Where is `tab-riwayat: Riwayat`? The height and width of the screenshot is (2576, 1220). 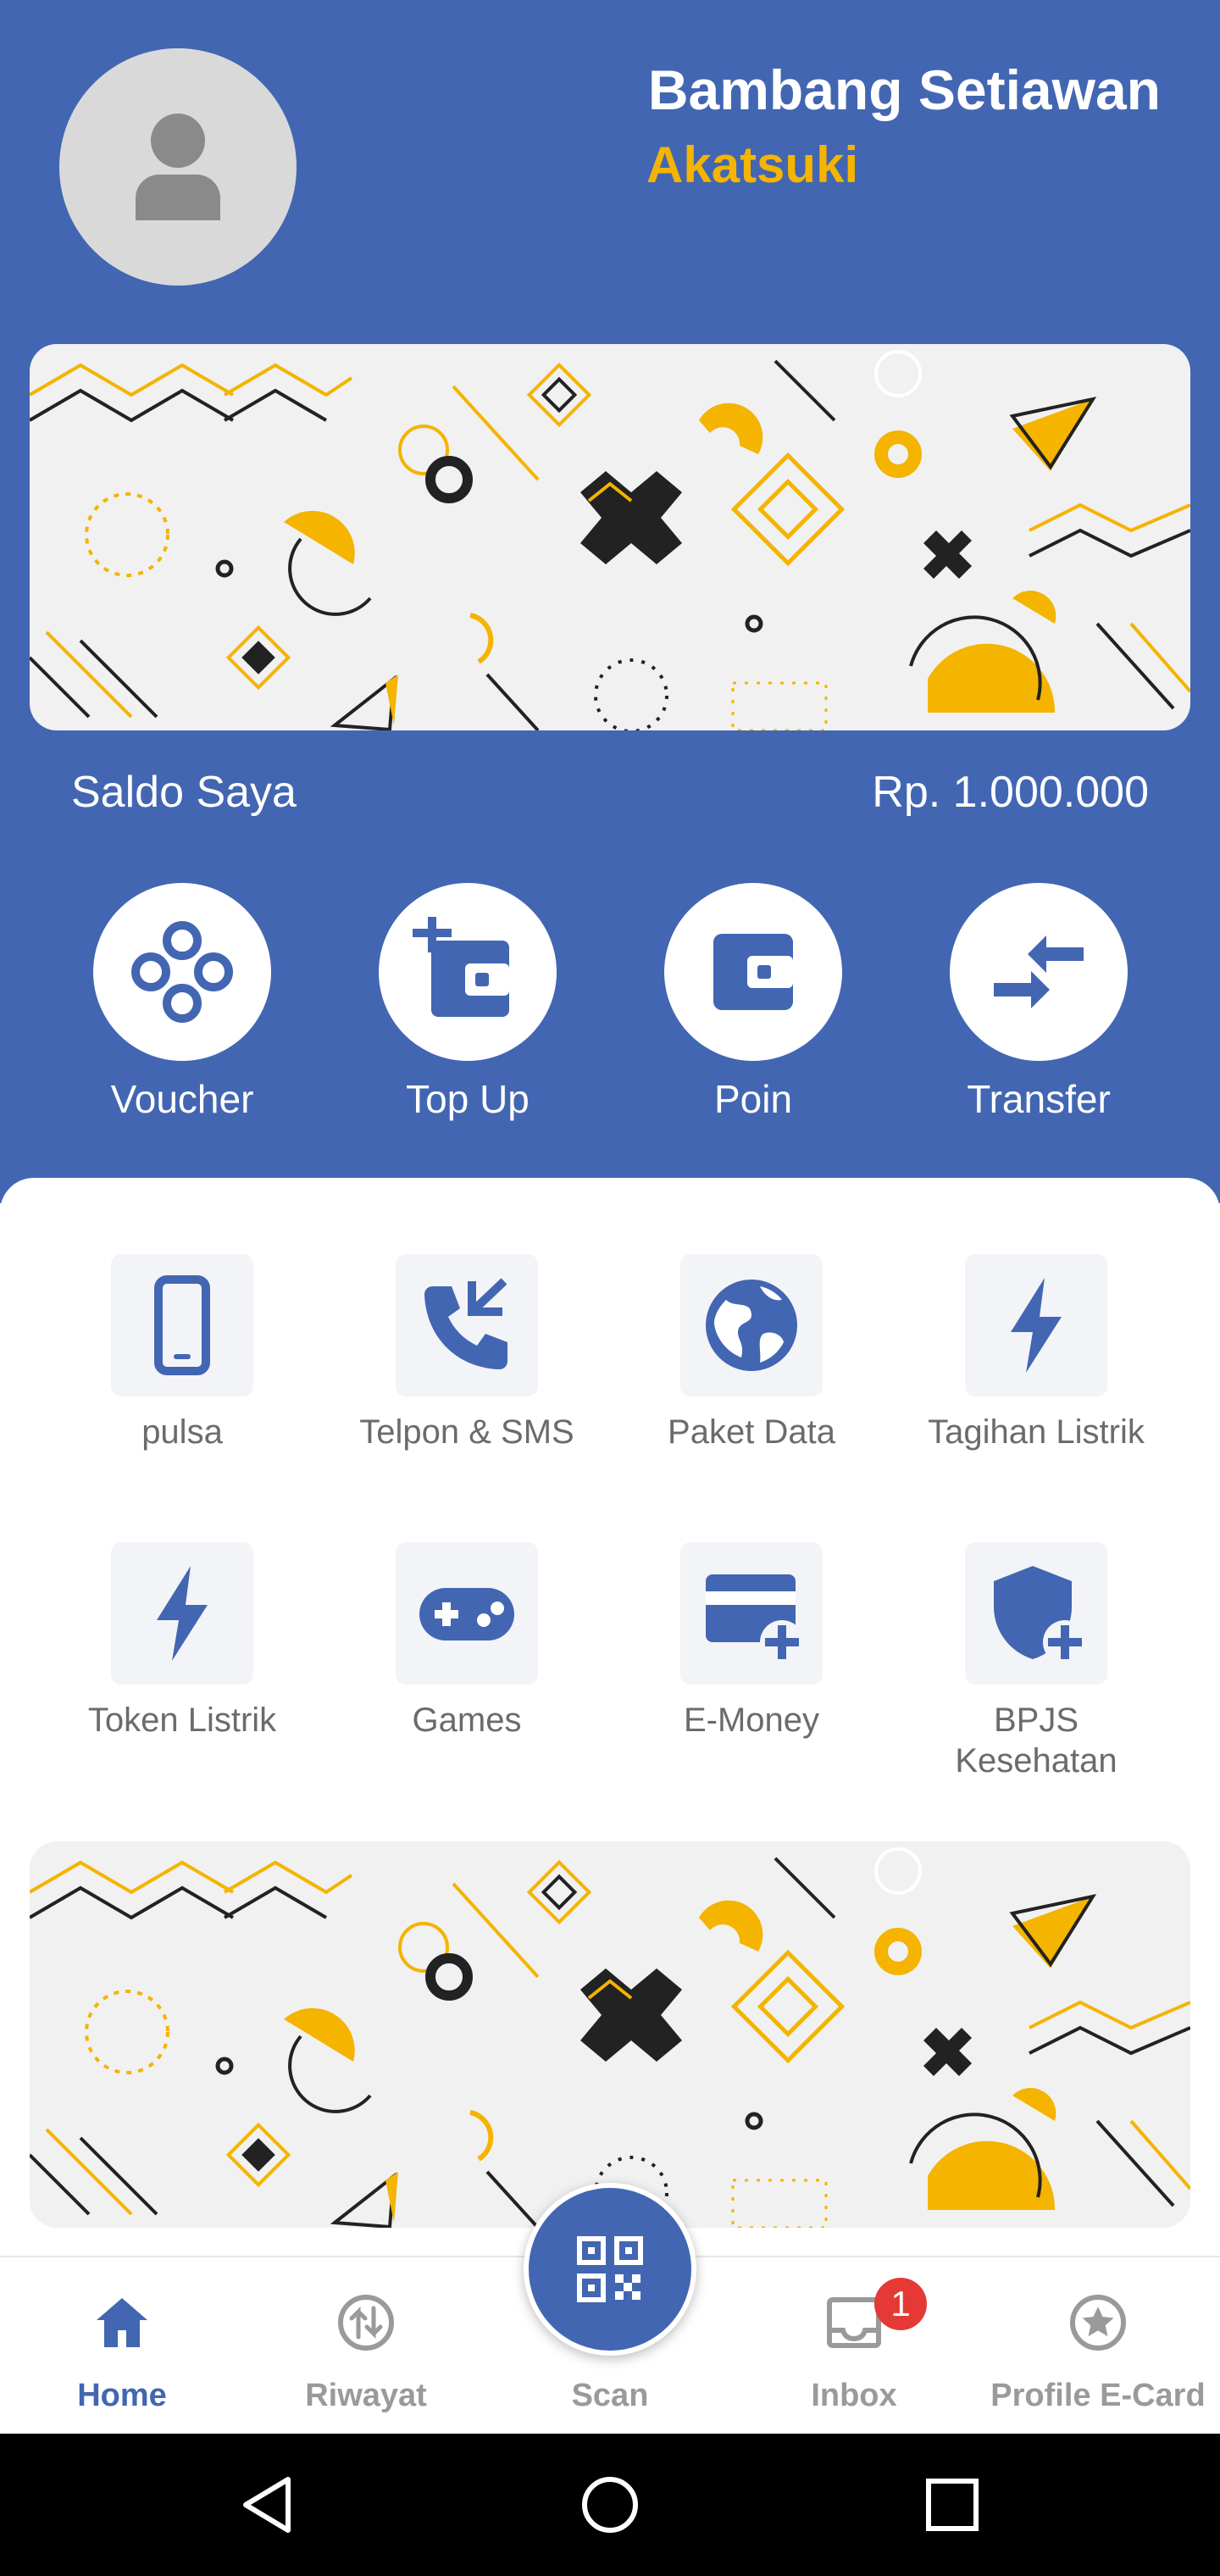 tab-riwayat: Riwayat is located at coordinates (366, 2346).